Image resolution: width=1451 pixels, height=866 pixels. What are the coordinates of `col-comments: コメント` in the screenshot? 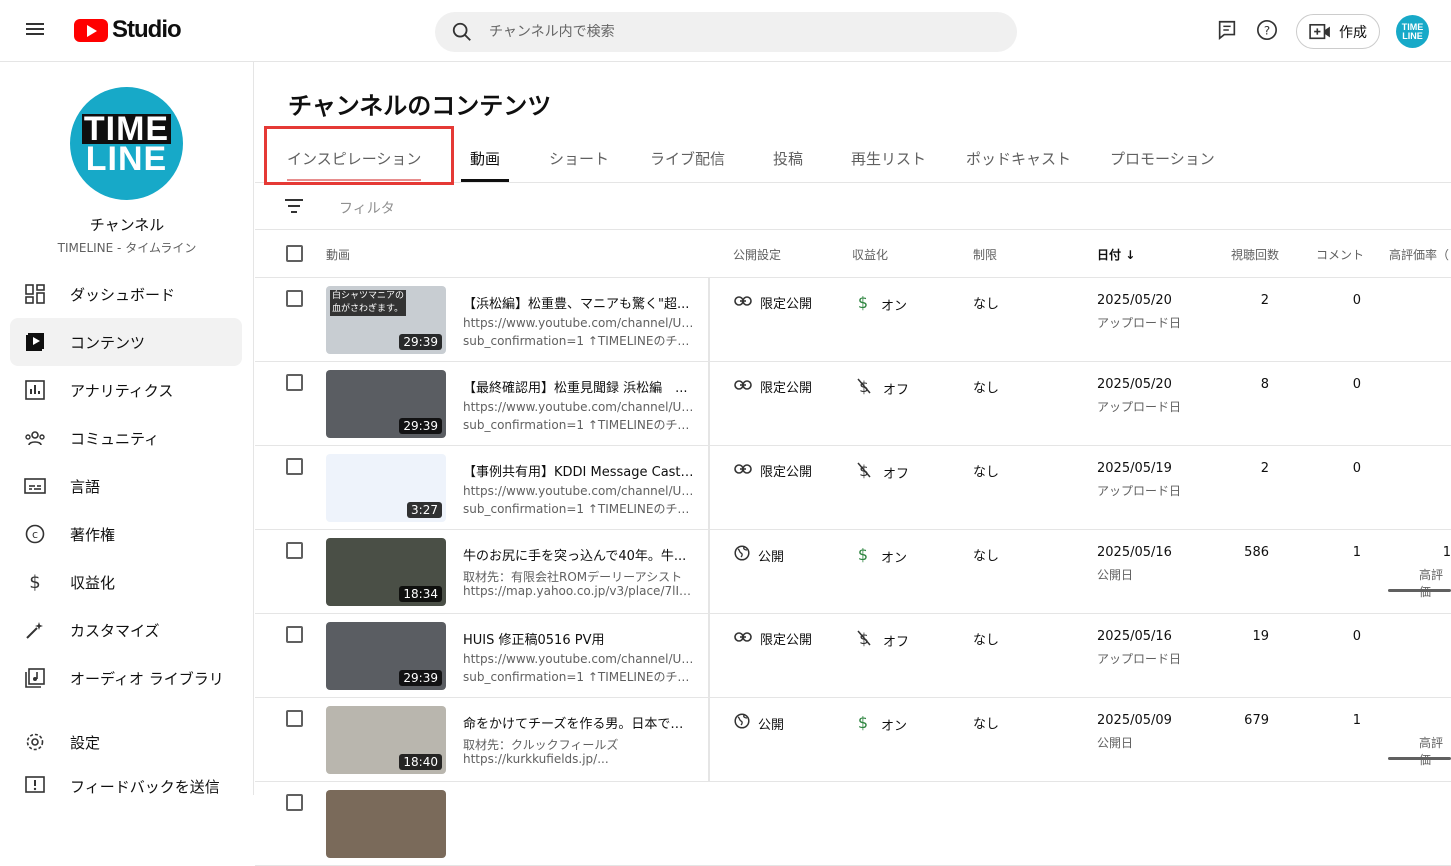 It's located at (1340, 254).